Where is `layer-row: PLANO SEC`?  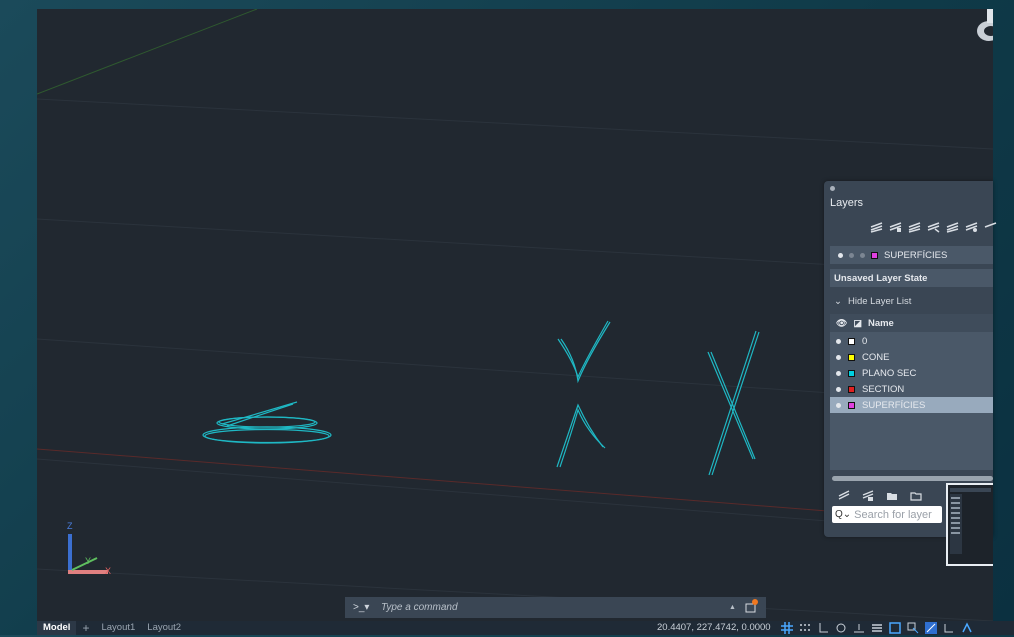 layer-row: PLANO SEC is located at coordinates (911, 373).